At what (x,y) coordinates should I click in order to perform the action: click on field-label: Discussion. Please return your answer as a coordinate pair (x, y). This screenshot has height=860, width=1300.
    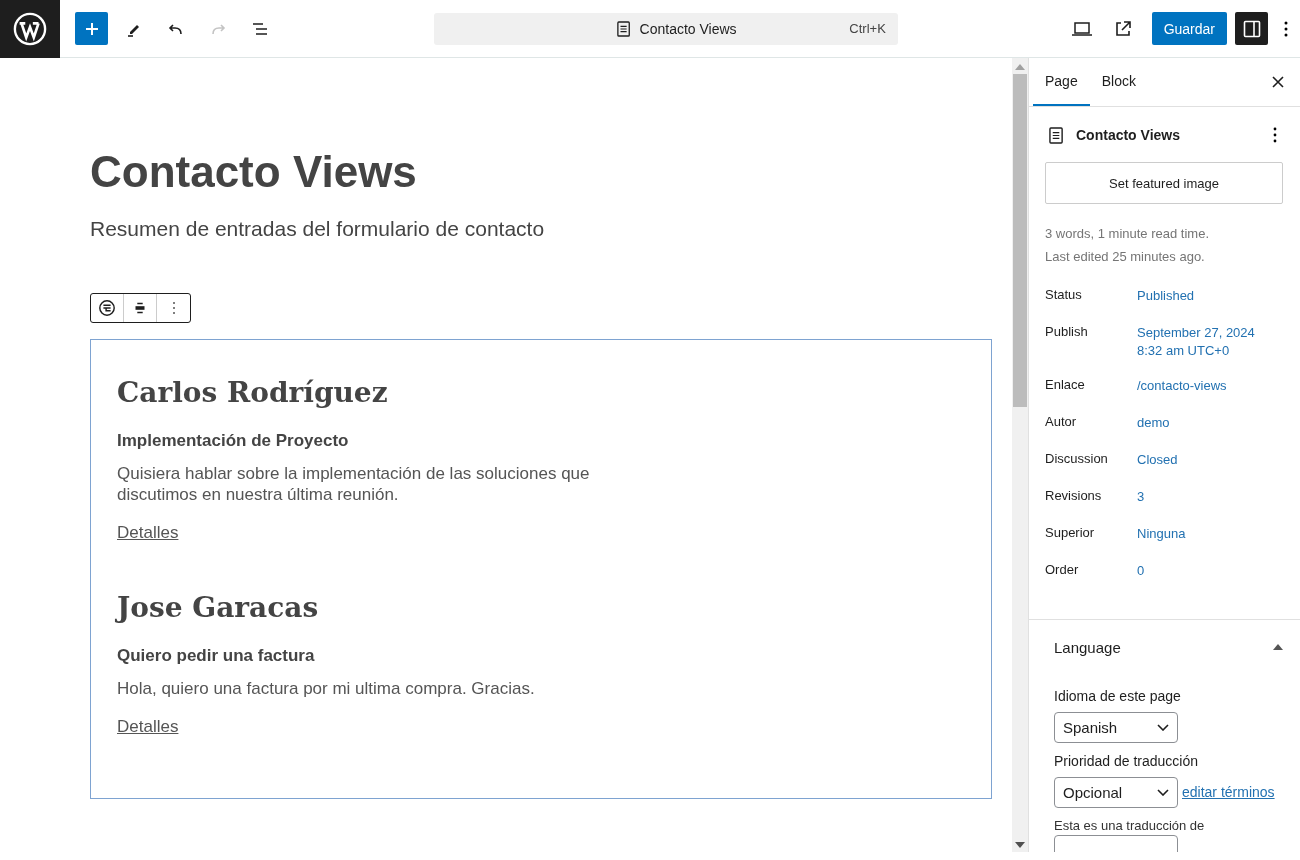
    Looking at the image, I should click on (1077, 459).